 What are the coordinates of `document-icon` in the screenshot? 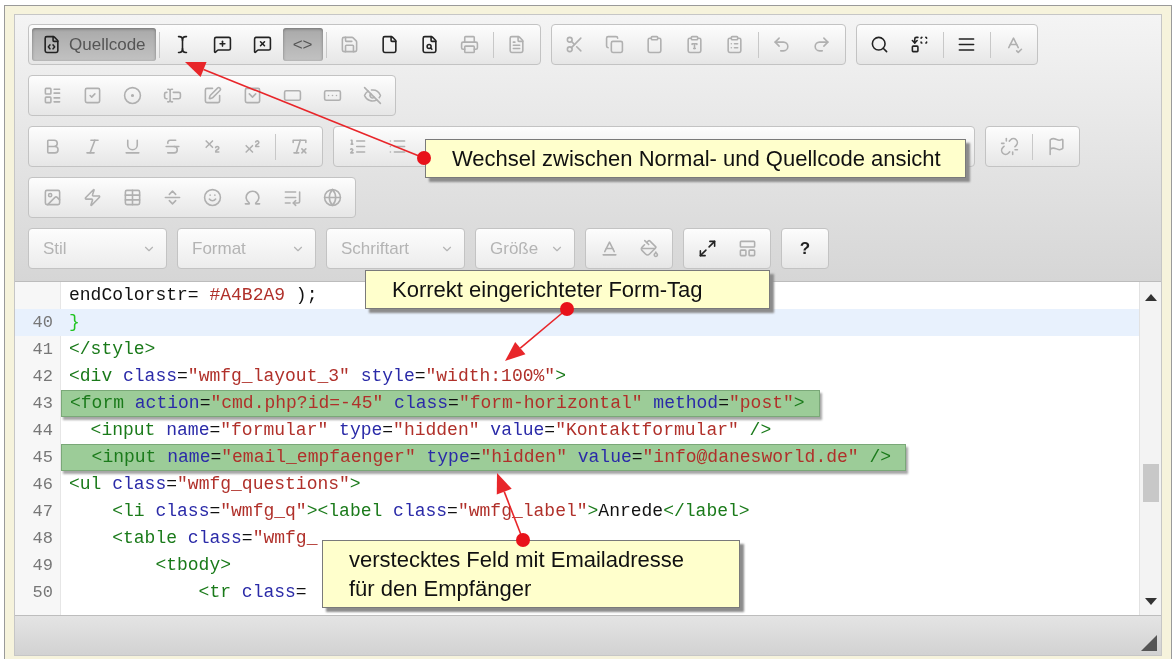 It's located at (517, 44).